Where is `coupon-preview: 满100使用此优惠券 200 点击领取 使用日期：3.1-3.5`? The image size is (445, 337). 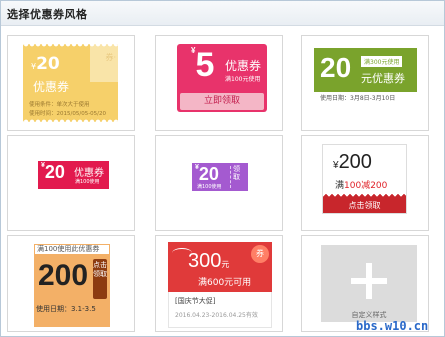 coupon-preview: 满100使用此优惠券 200 点击领取 使用日期：3.1-3.5 is located at coordinates (72, 285).